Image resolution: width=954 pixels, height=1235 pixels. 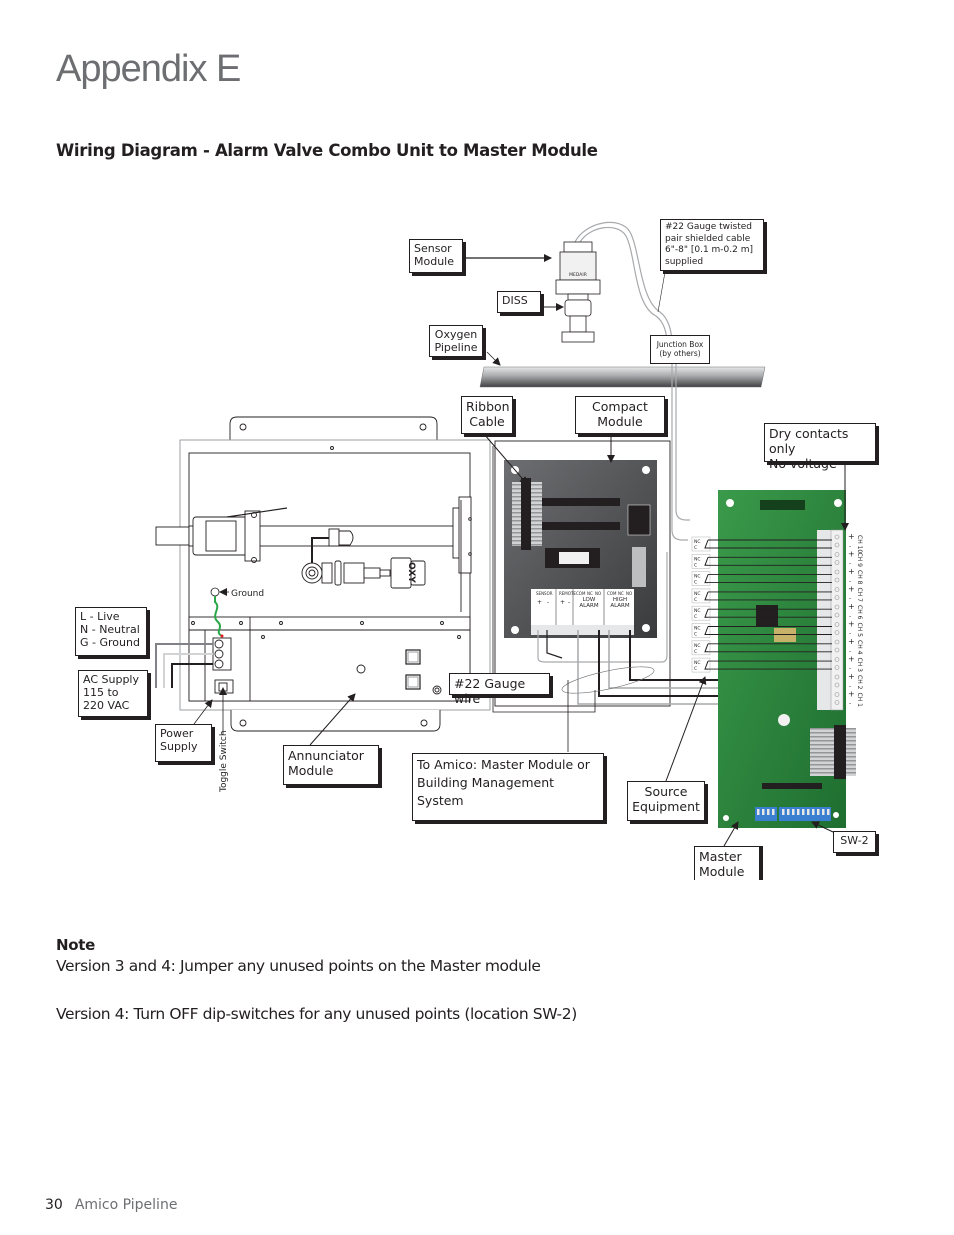 I want to click on terminal-low-nc: NC, so click(x=590, y=593).